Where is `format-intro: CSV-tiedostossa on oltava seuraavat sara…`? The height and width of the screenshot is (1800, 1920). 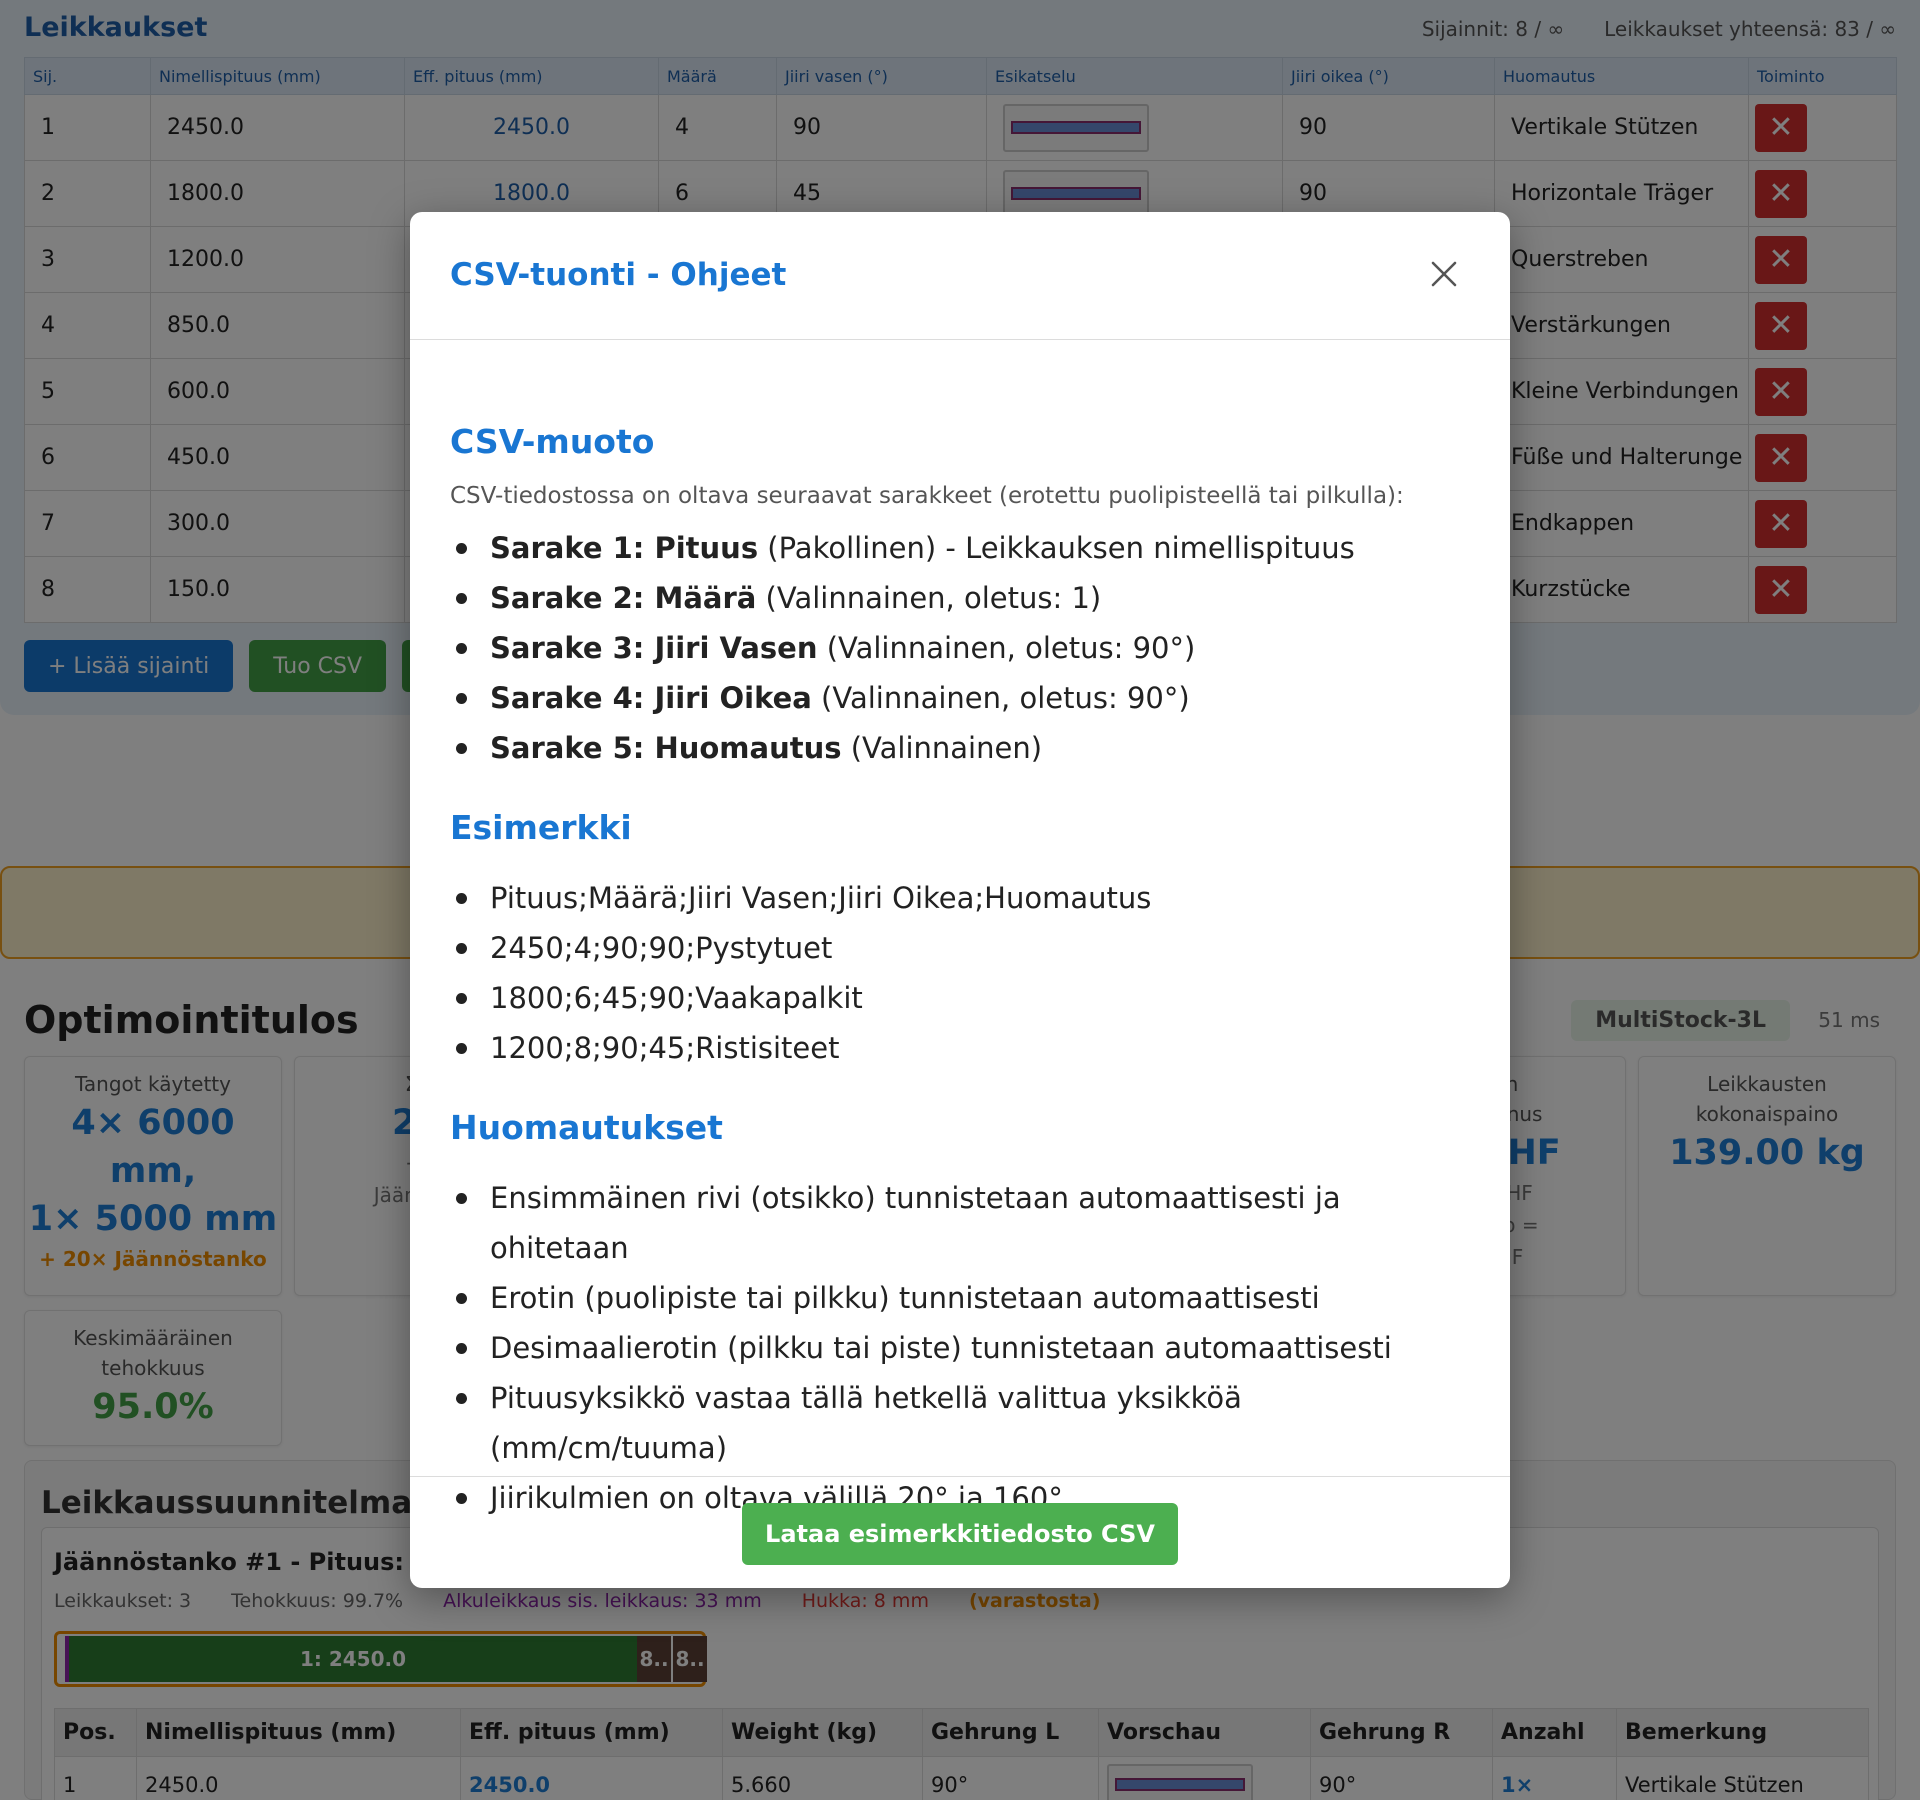 format-intro: CSV-tiedostossa on oltava seuraavat sara… is located at coordinates (927, 496).